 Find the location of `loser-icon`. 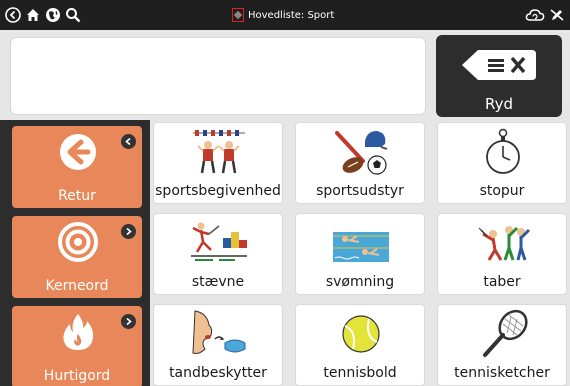

loser-icon is located at coordinates (504, 243).